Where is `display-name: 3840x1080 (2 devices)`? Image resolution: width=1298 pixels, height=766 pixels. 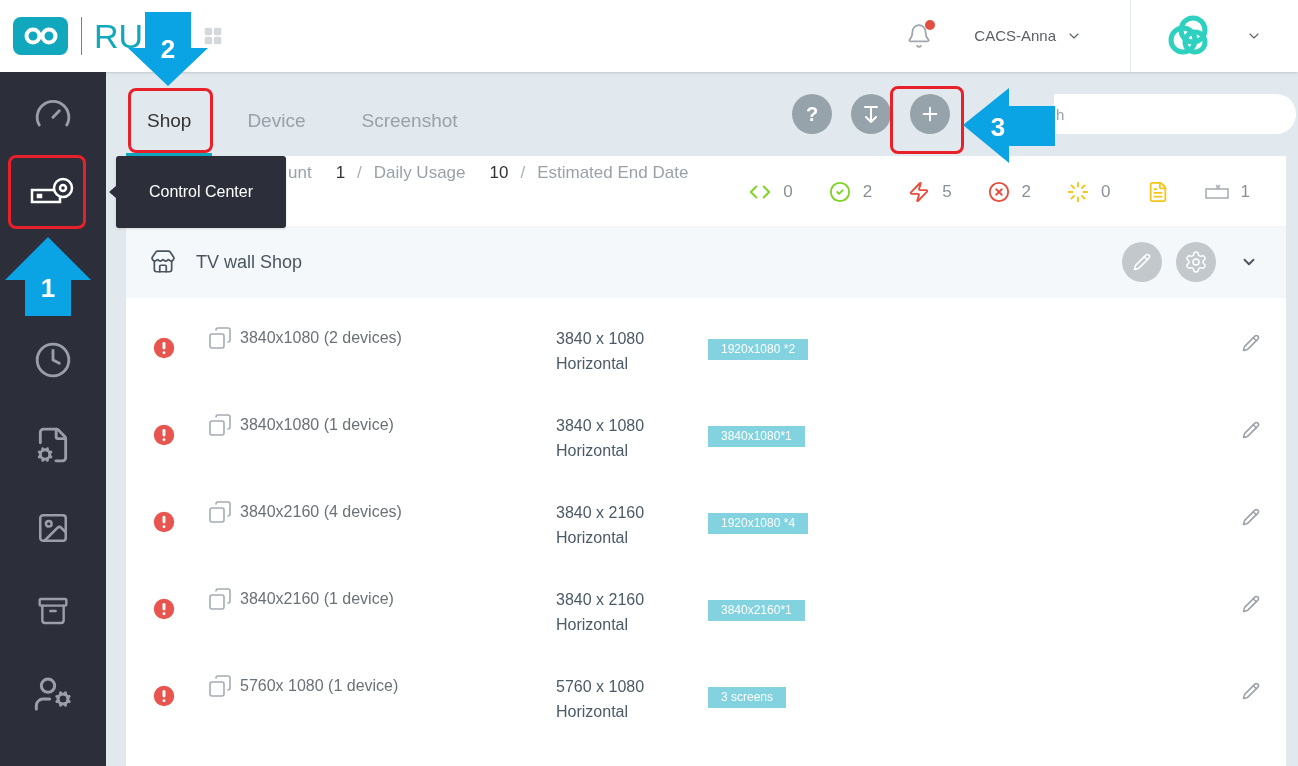
display-name: 3840x1080 (2 devices) is located at coordinates (321, 338).